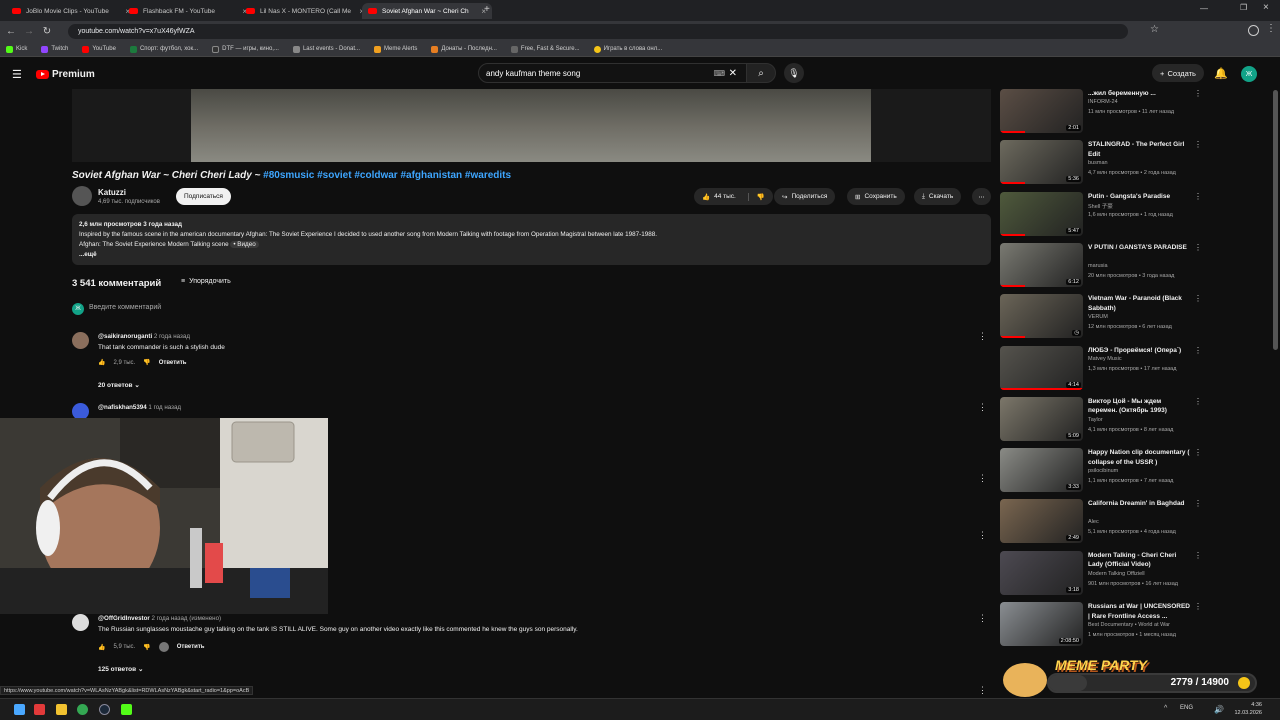 The height and width of the screenshot is (720, 1280). I want to click on maximize-icon: ❐, so click(1243, 7).